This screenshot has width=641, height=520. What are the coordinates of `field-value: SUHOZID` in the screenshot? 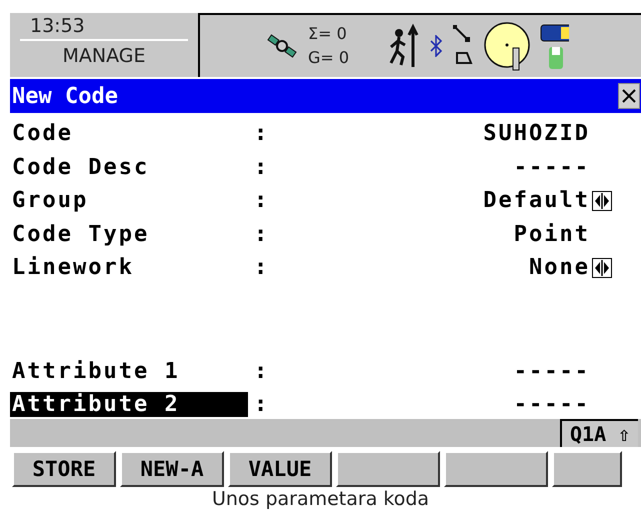 It's located at (430, 133).